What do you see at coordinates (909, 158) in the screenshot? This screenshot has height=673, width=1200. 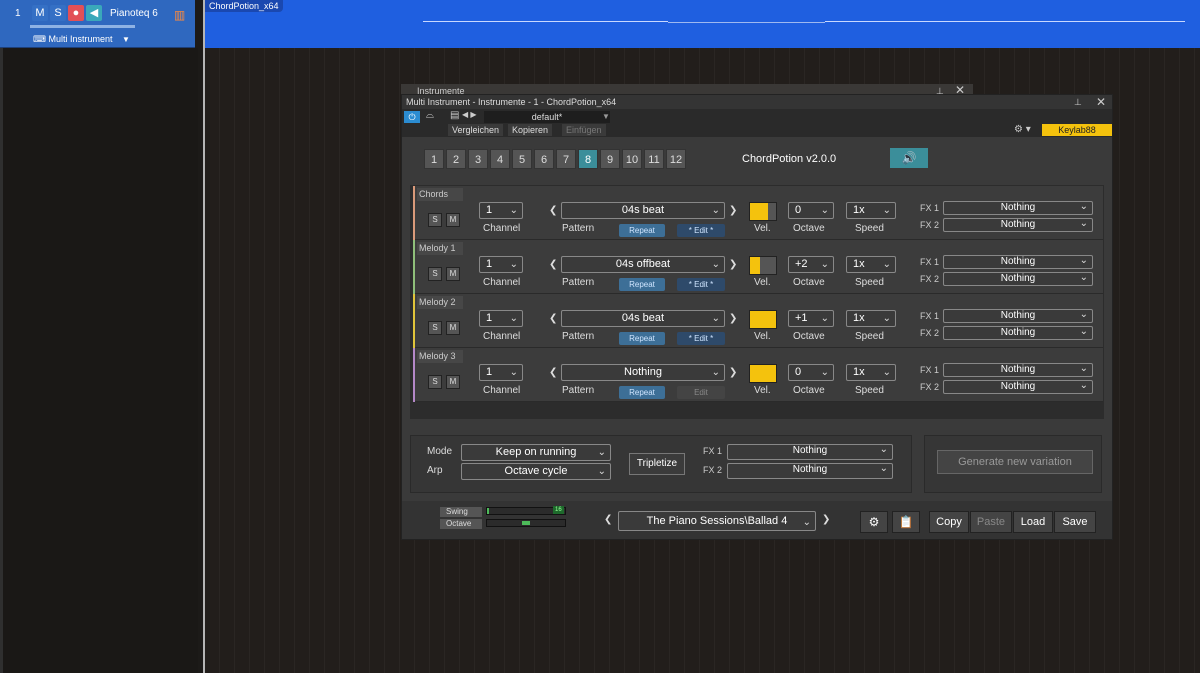 I see `speaker-icon: 🔊` at bounding box center [909, 158].